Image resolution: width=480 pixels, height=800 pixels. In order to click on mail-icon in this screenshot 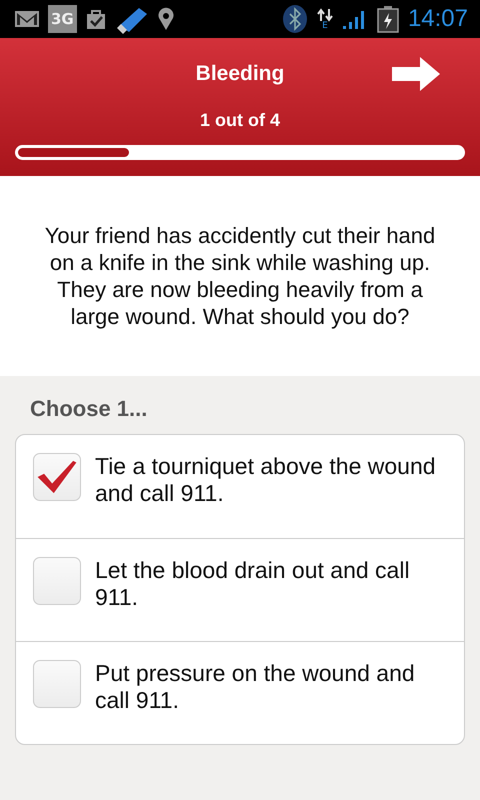, I will do `click(27, 19)`.